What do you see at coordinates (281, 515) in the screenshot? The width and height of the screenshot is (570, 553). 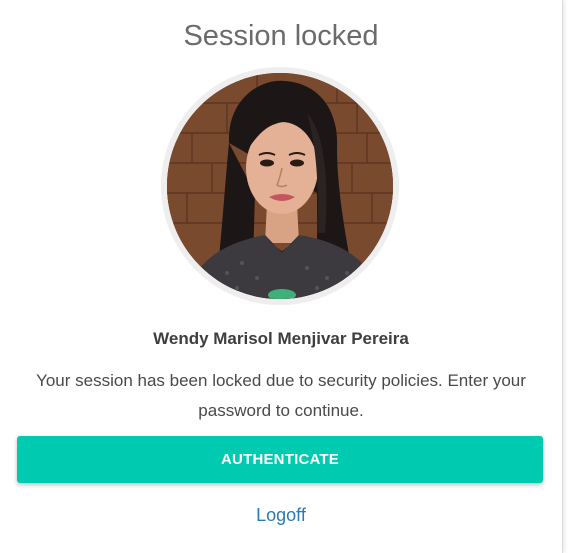 I see `logoff-link: Logoff` at bounding box center [281, 515].